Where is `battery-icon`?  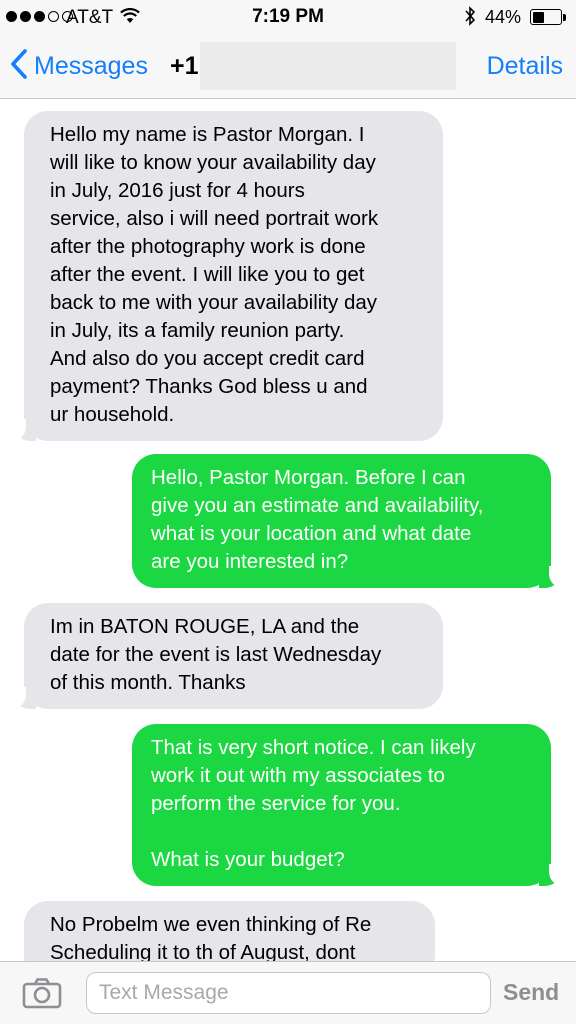
battery-icon is located at coordinates (546, 17).